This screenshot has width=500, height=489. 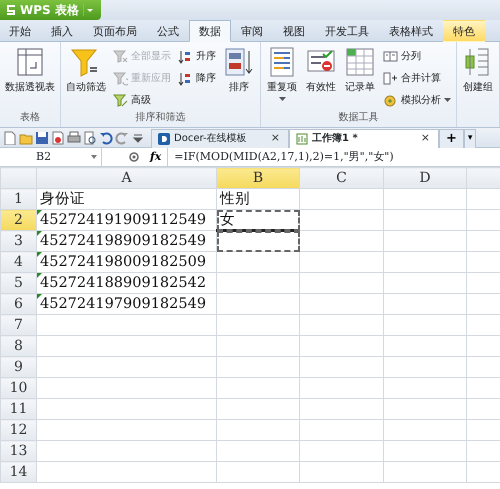 What do you see at coordinates (417, 78) in the screenshot?
I see `ribbon-button: 合并计算` at bounding box center [417, 78].